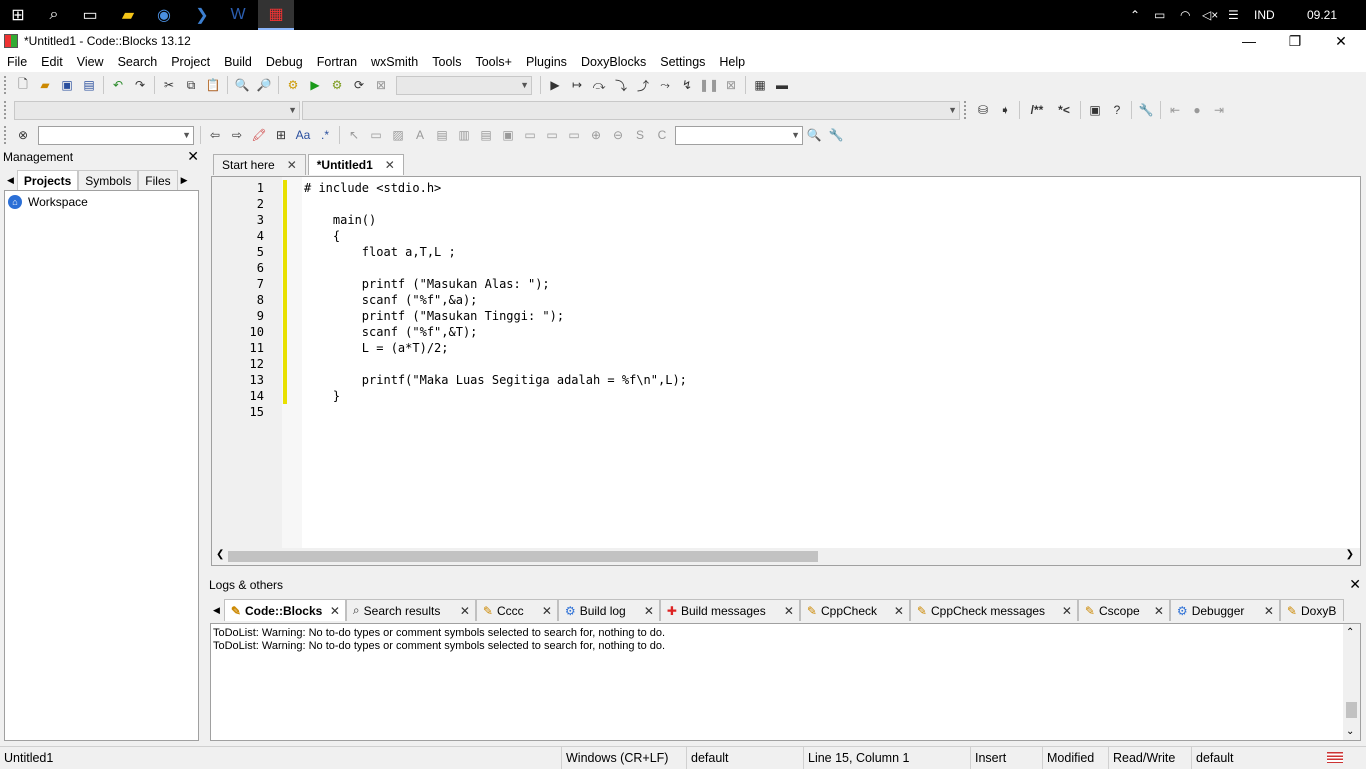  What do you see at coordinates (202, 15) in the screenshot?
I see `powershell-icon: ❯` at bounding box center [202, 15].